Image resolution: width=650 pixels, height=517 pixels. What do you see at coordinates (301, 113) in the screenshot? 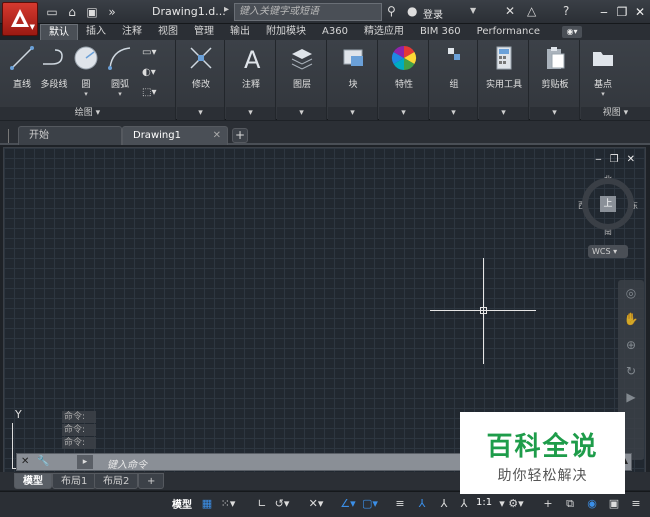
I see `layers-panel-dropdown: ▾` at bounding box center [301, 113].